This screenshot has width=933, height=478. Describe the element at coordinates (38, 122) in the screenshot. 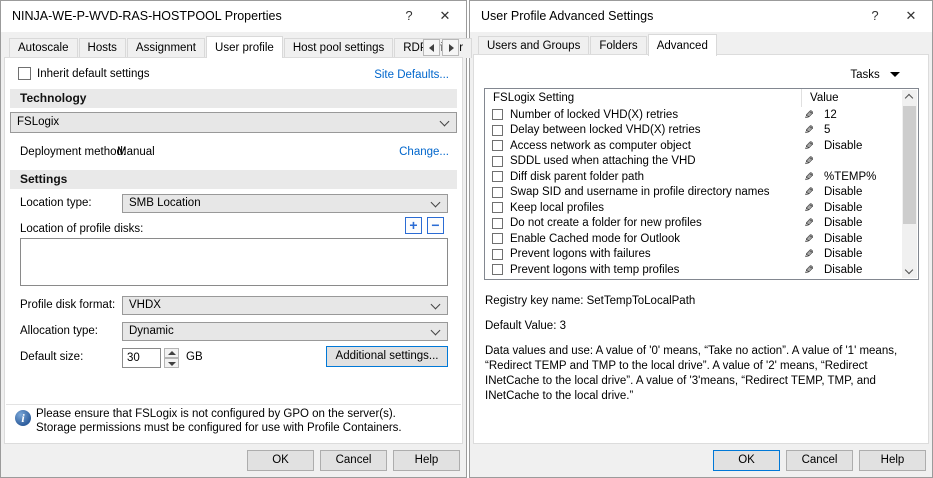

I see `technology-selected-value: FSLogix` at that location.